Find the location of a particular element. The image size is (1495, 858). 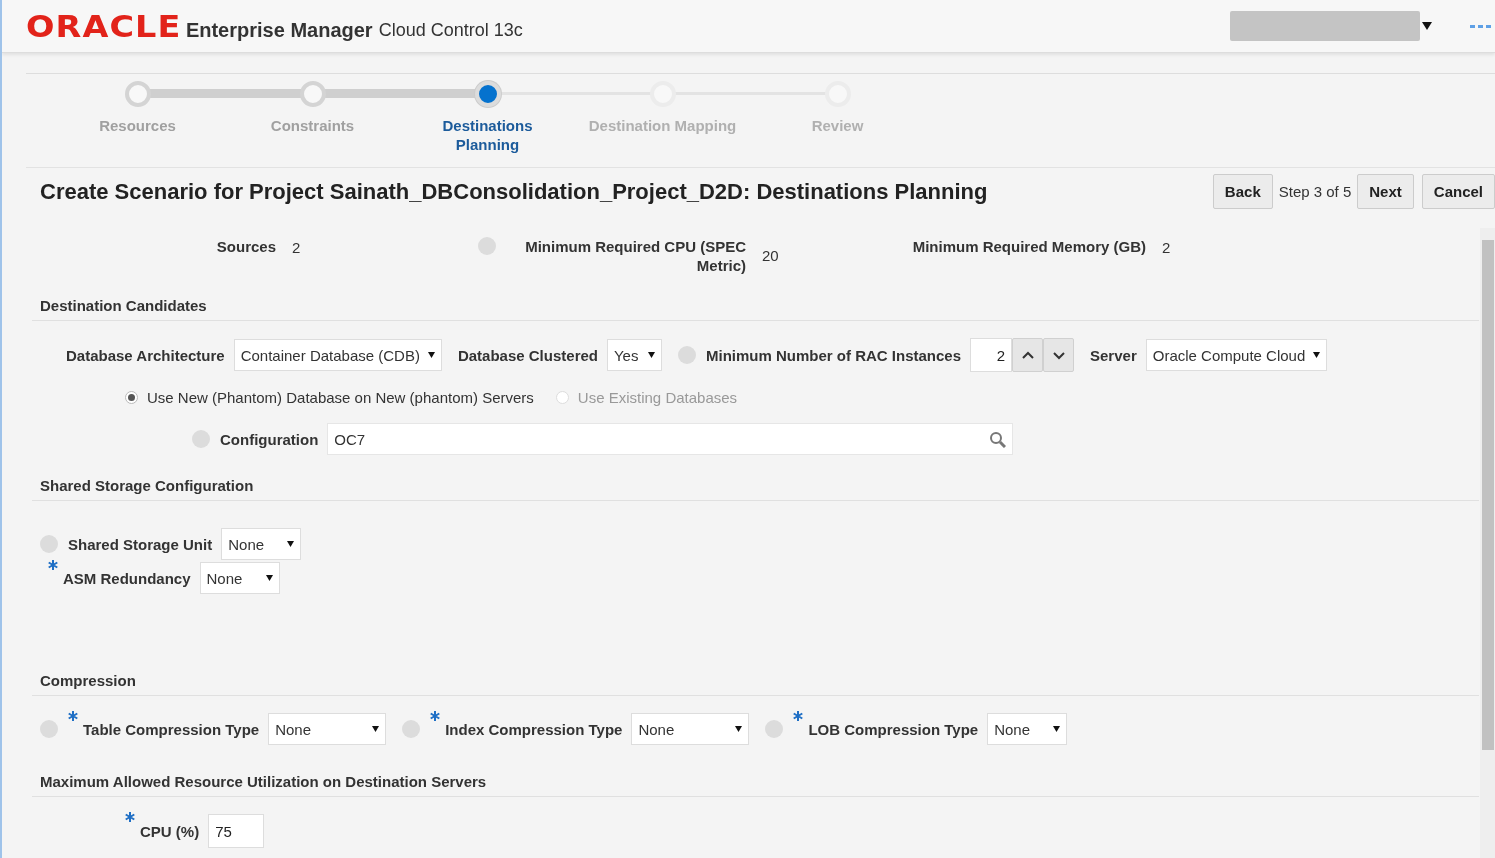

field-label: Minimum Number of RAC Instances is located at coordinates (833, 355).